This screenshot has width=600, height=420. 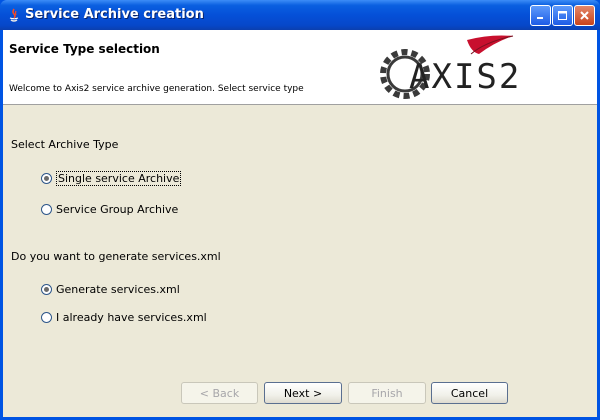 I want to click on cancel-button: Cancel, so click(x=469, y=393).